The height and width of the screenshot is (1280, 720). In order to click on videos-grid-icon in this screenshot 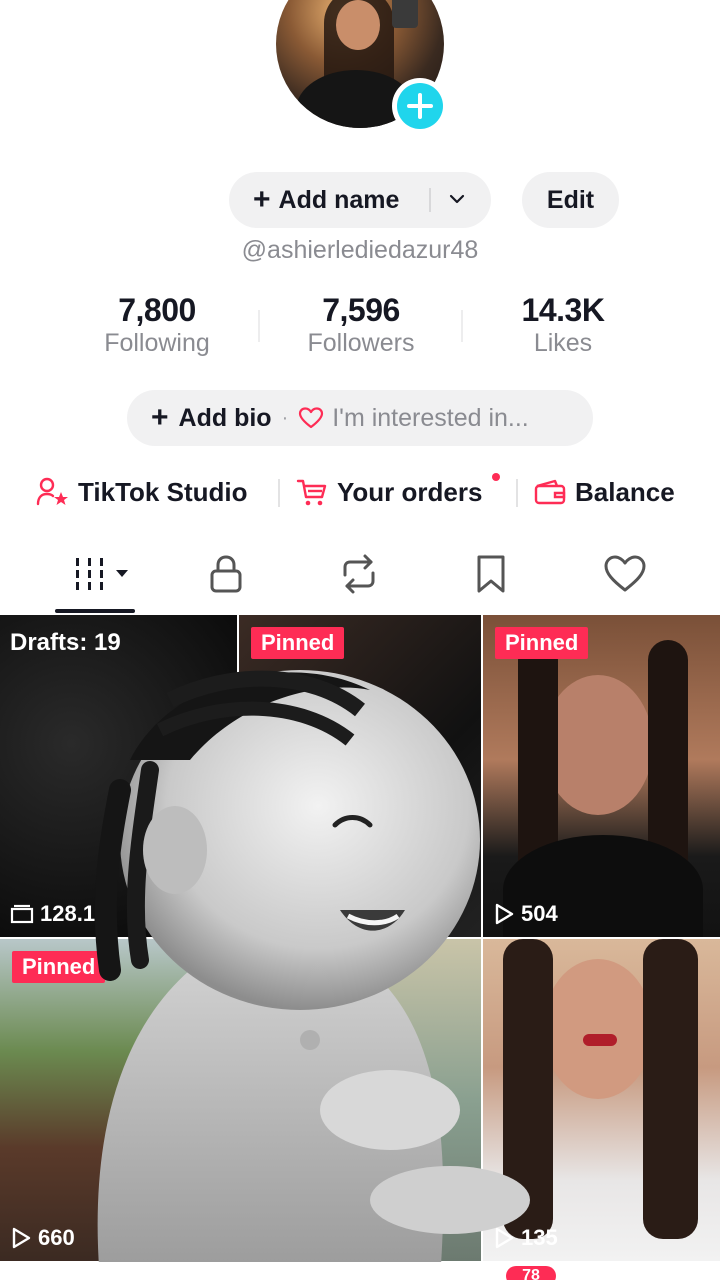, I will do `click(102, 574)`.